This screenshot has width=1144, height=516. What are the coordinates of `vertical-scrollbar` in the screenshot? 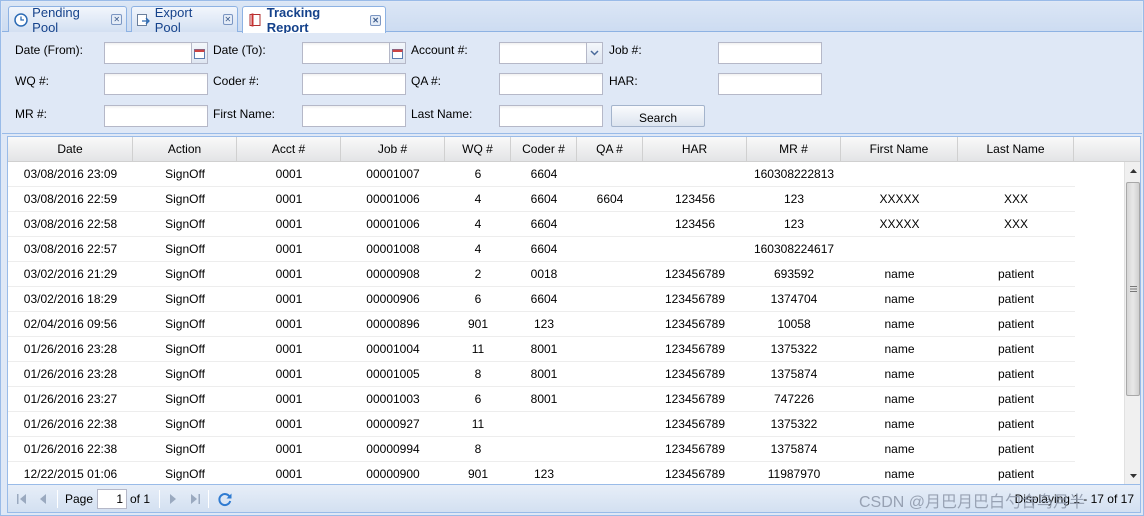 It's located at (1132, 323).